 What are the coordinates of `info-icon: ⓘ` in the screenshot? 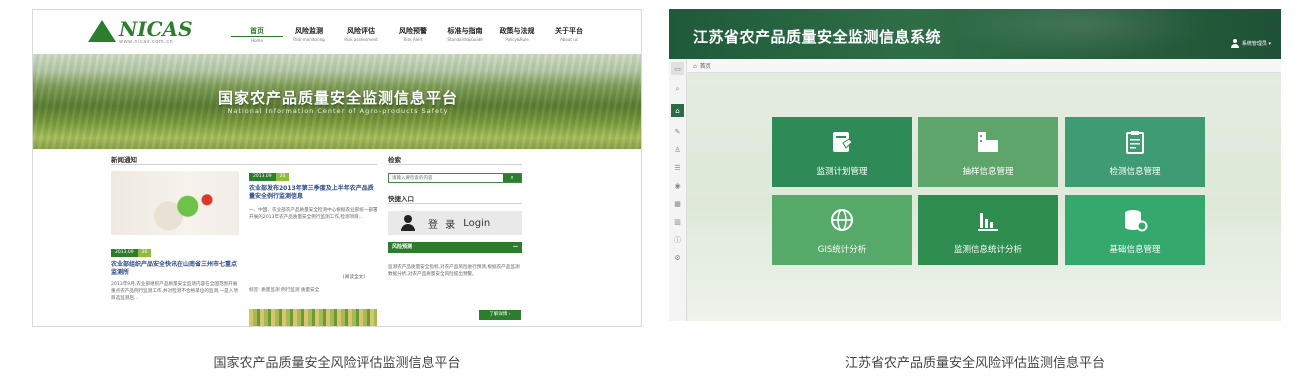 It's located at (677, 239).